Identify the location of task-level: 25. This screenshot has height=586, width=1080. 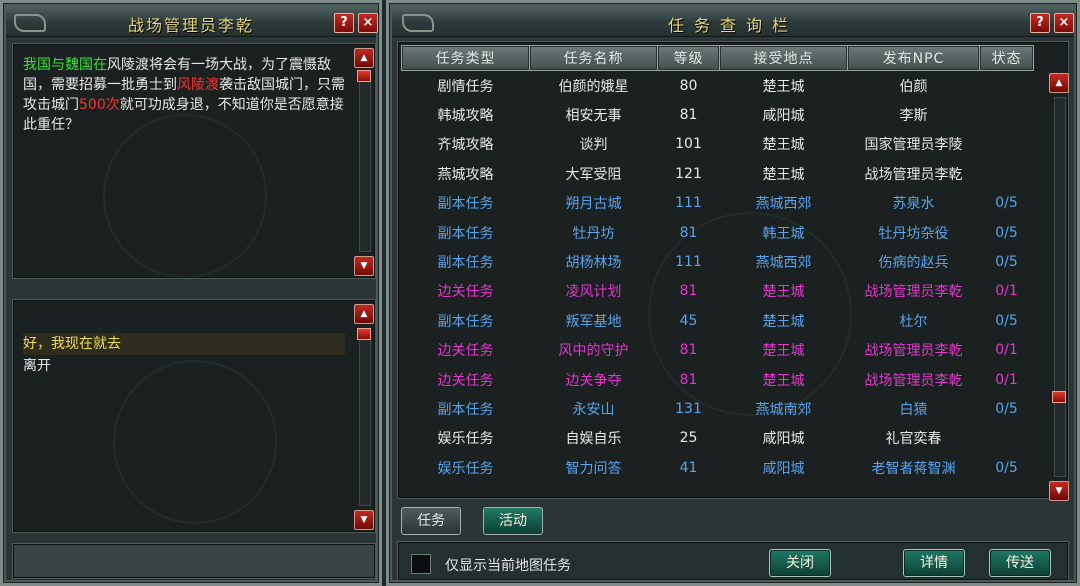
(688, 438).